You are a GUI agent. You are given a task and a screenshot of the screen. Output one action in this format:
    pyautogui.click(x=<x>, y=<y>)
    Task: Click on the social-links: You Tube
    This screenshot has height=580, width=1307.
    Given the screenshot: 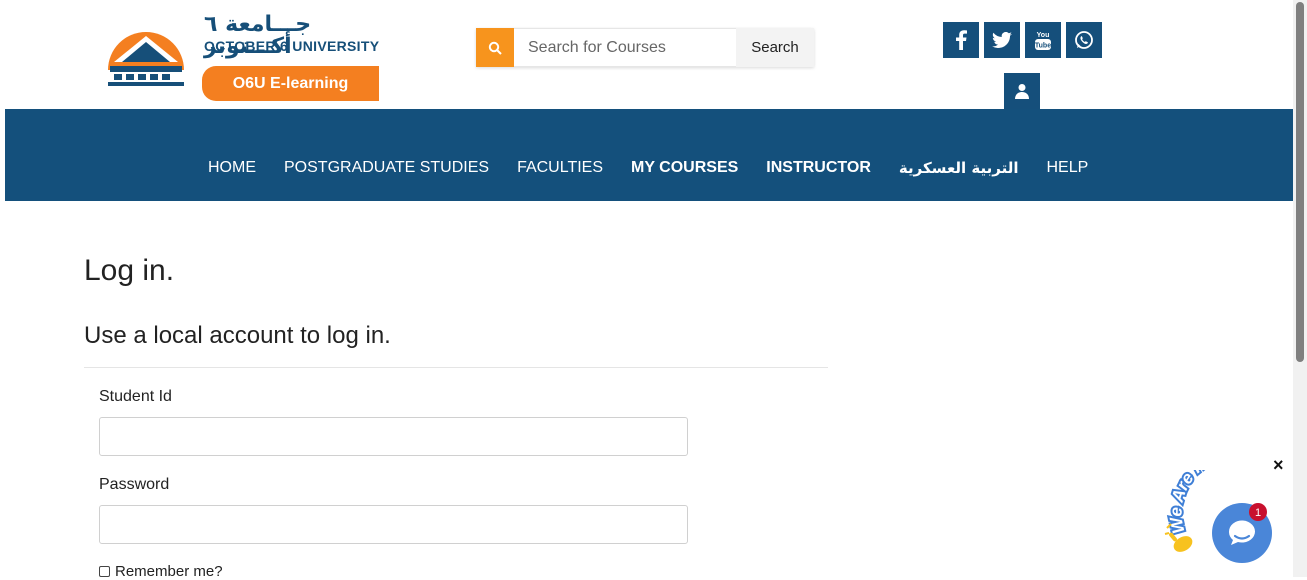 What is the action you would take?
    pyautogui.click(x=1022, y=40)
    